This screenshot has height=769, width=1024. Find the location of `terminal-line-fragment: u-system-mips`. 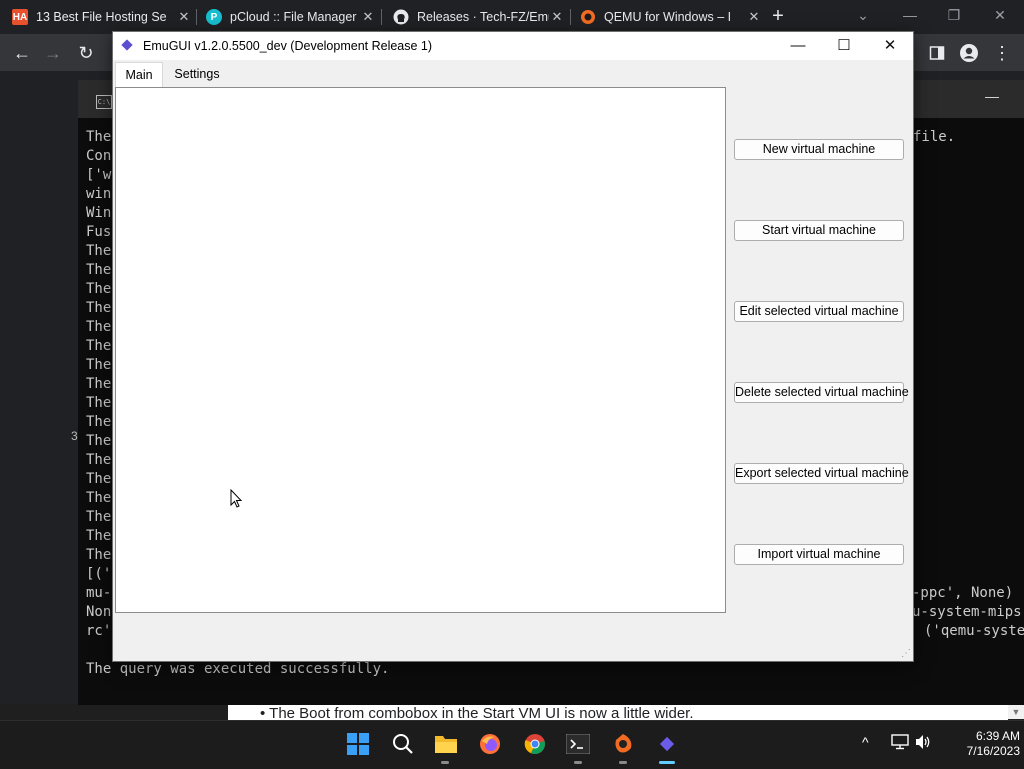

terminal-line-fragment: u-system-mips is located at coordinates (967, 612).